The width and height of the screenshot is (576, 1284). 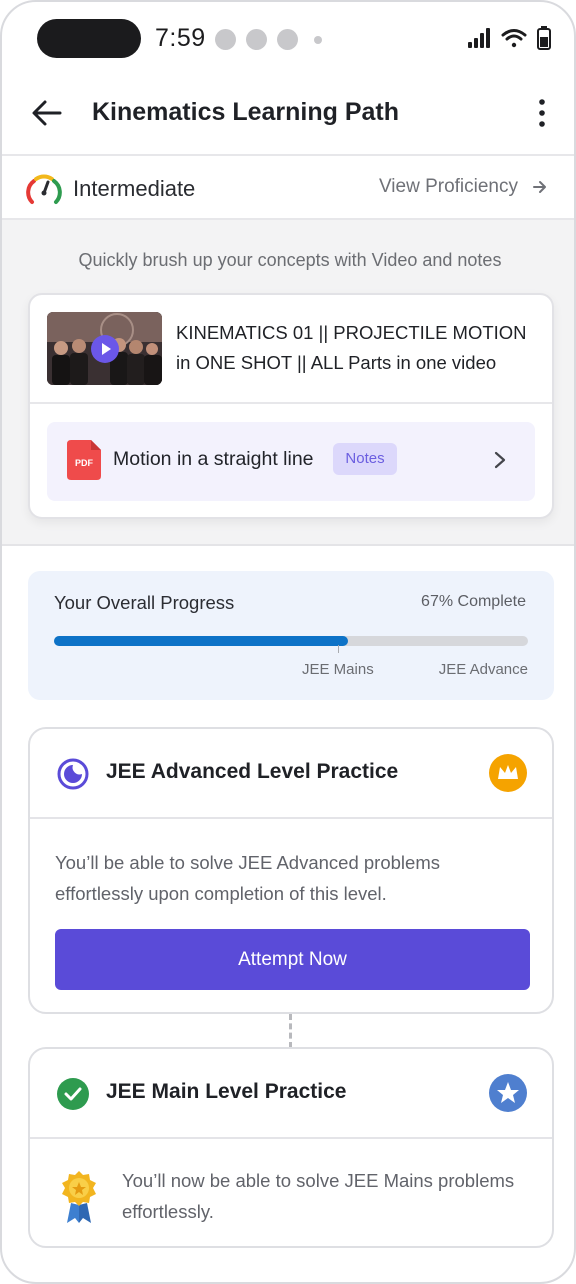 I want to click on connector-line, so click(x=290, y=1031).